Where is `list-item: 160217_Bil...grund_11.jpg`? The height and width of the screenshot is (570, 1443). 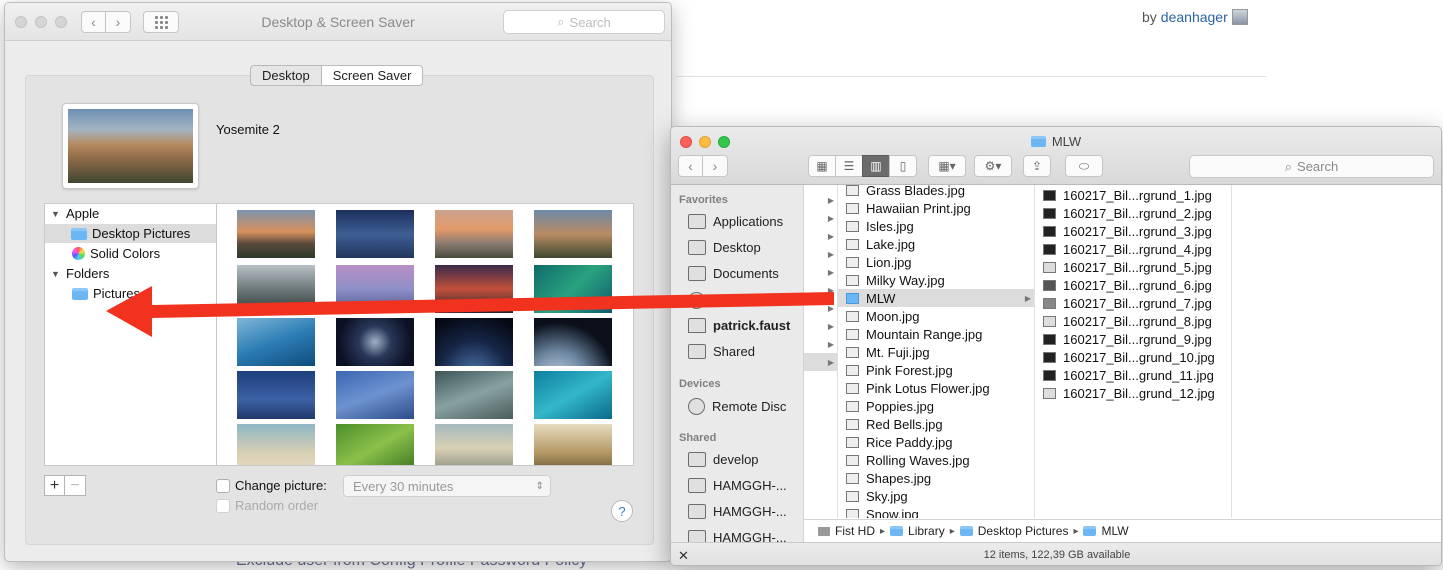 list-item: 160217_Bil...grund_11.jpg is located at coordinates (1133, 375).